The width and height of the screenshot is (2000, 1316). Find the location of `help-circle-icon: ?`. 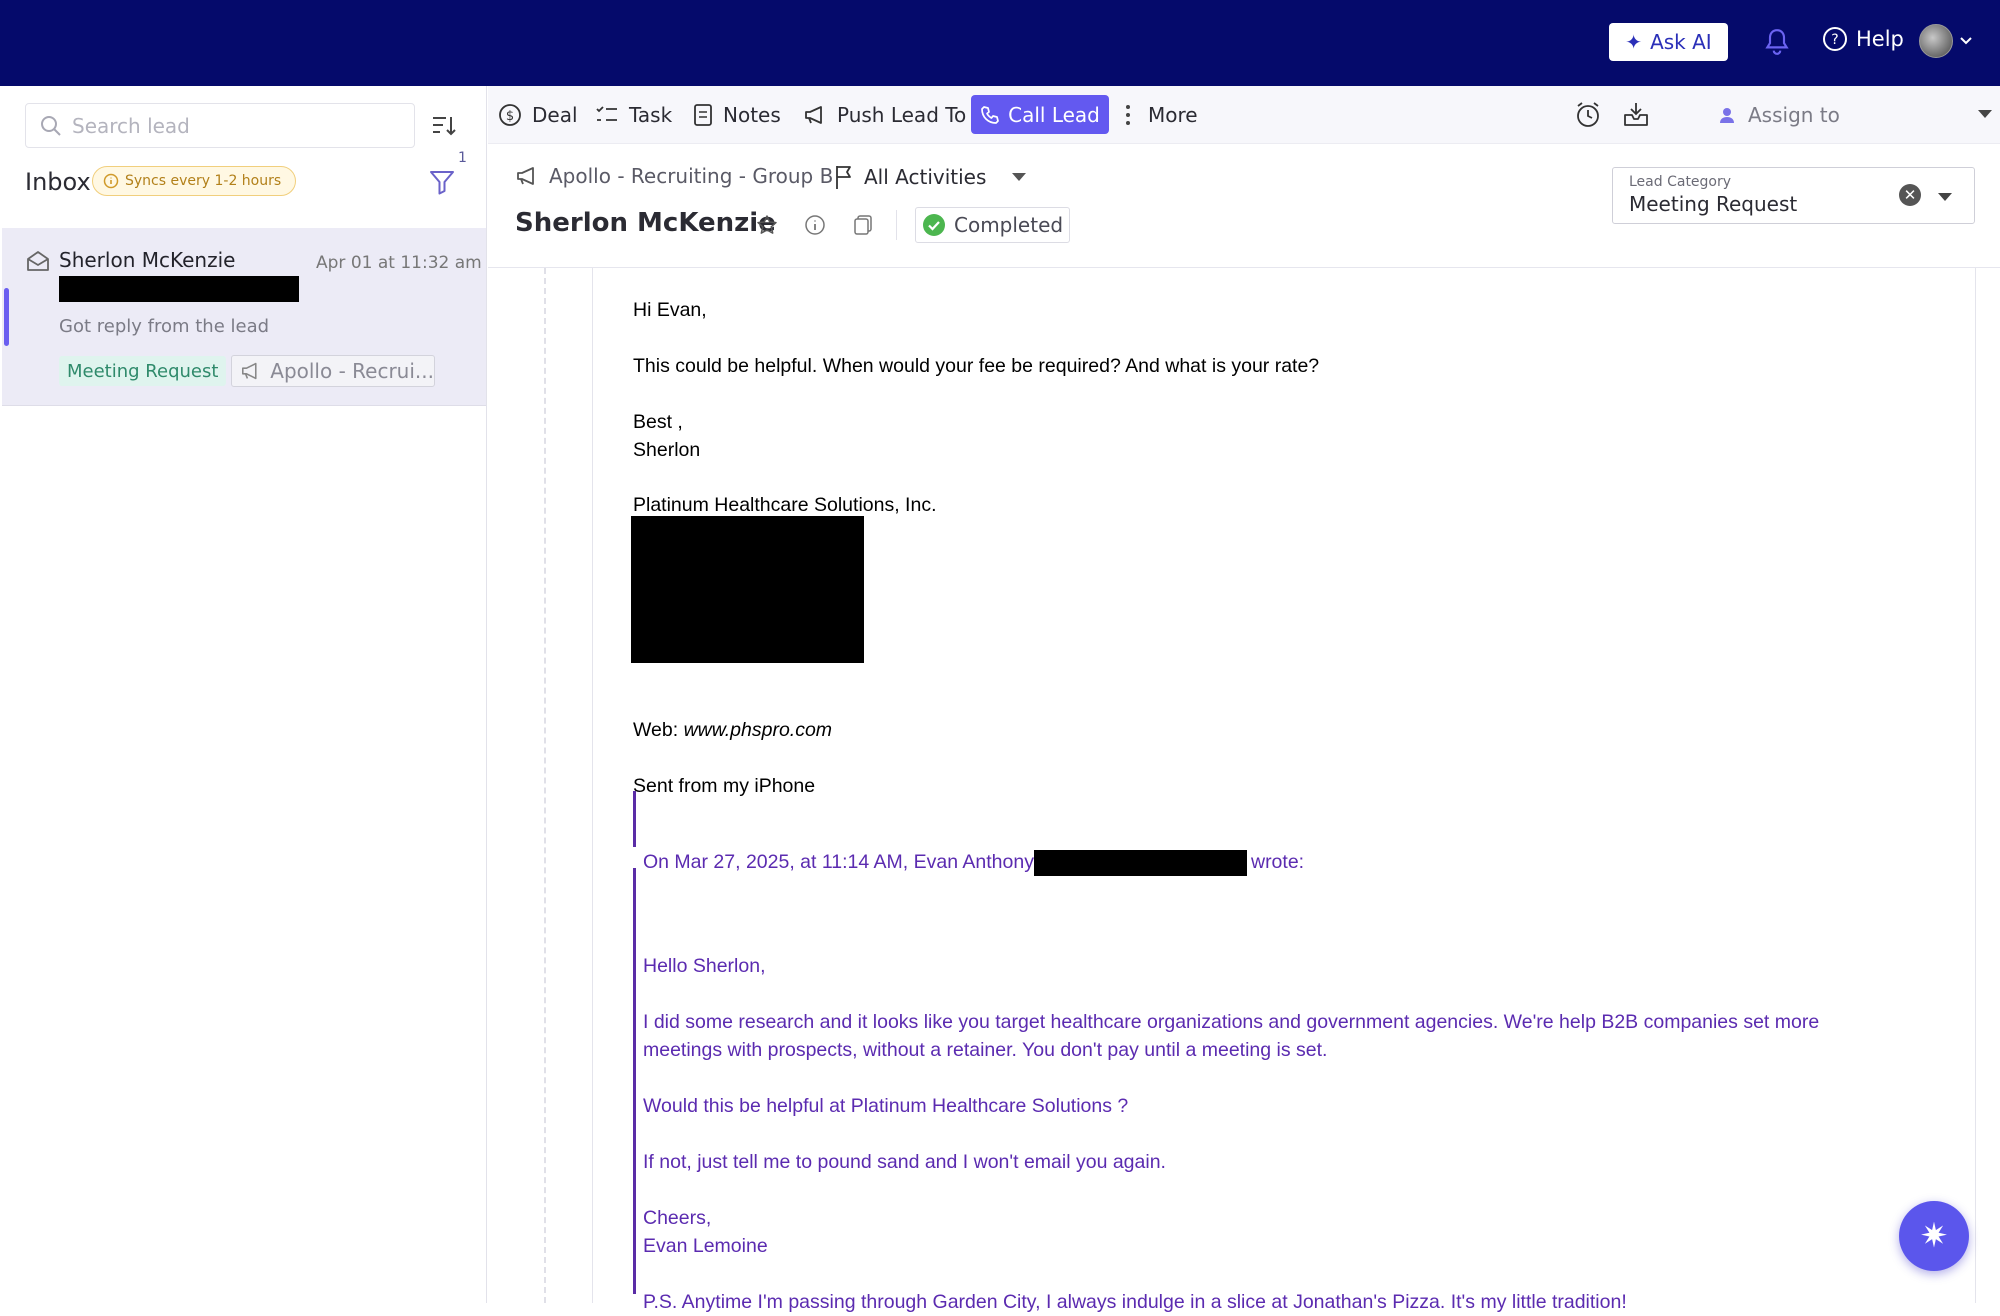

help-circle-icon: ? is located at coordinates (1835, 39).